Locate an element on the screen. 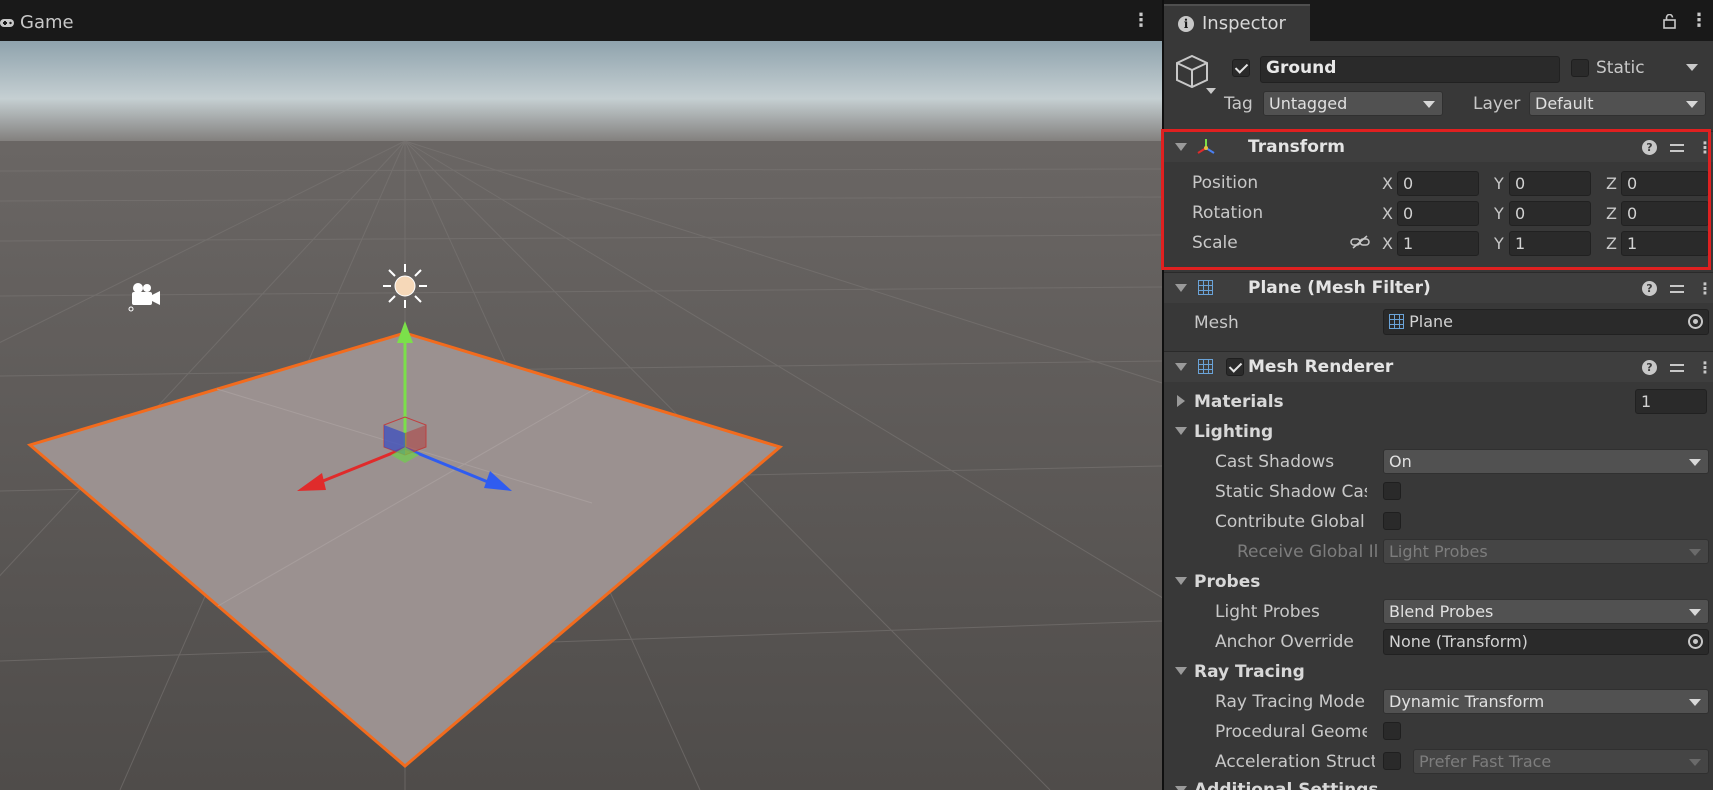  directional-light-gizmo is located at coordinates (405, 286).